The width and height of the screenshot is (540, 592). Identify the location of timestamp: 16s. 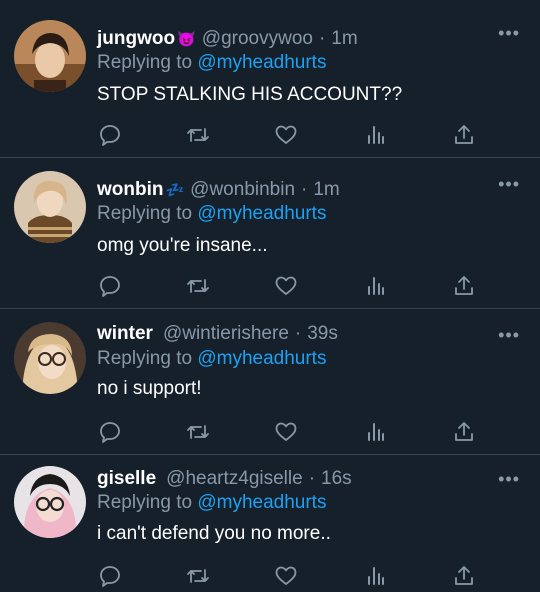
(336, 479).